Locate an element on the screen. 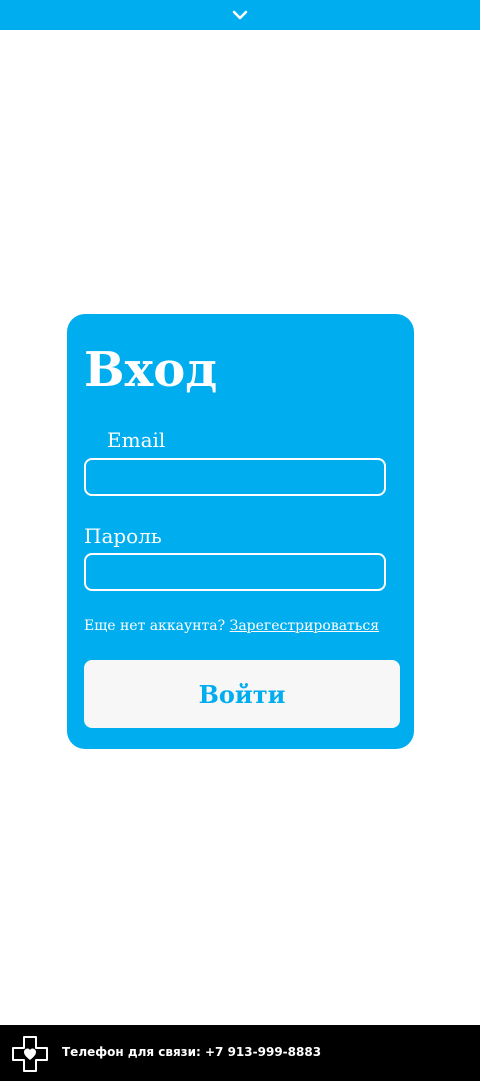 The image size is (480, 1081). chevron-down-icon is located at coordinates (240, 15).